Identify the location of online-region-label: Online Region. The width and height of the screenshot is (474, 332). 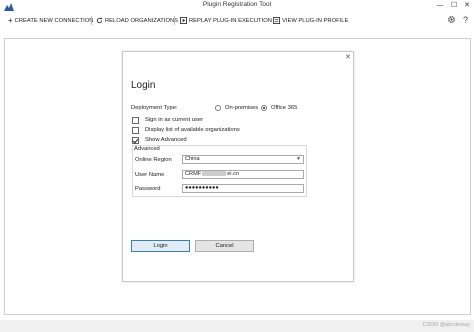
(153, 160).